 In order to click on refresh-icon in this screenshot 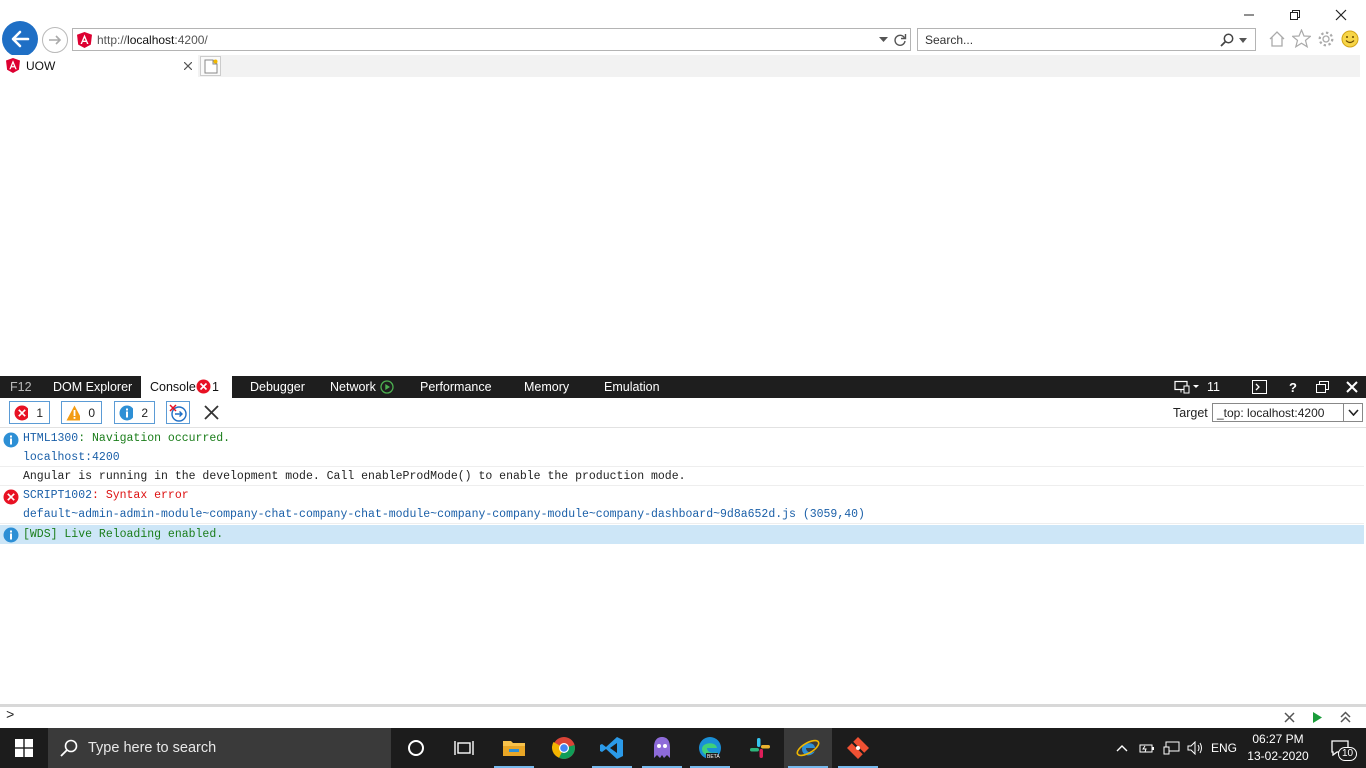, I will do `click(900, 40)`.